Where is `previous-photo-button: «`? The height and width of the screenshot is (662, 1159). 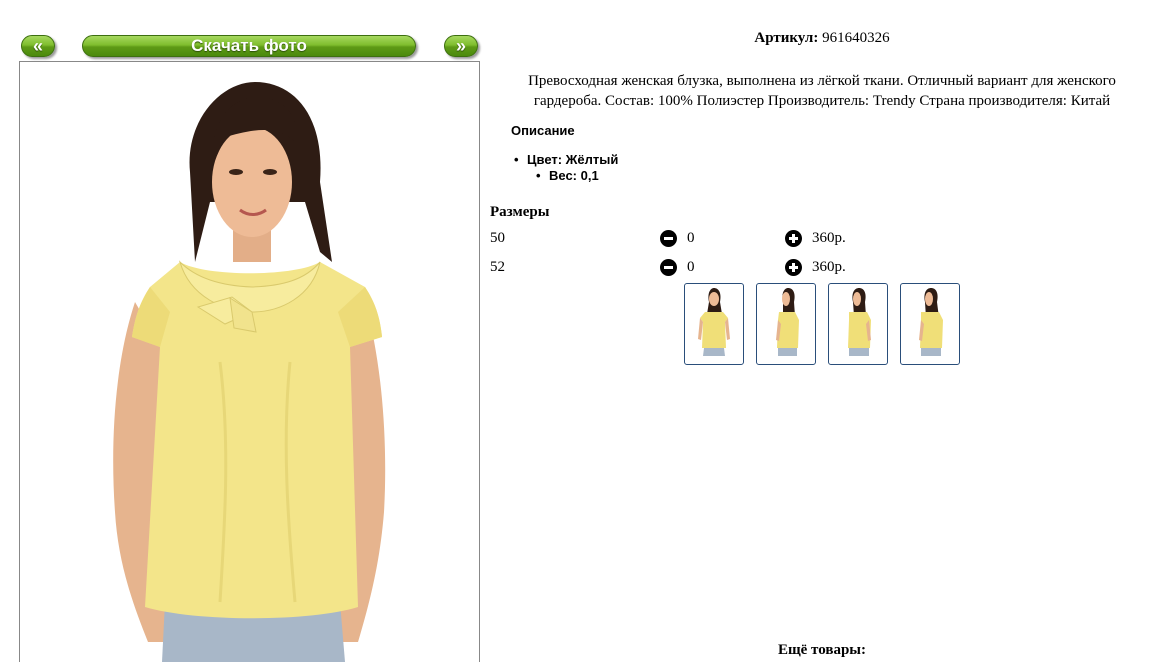
previous-photo-button: « is located at coordinates (38, 46).